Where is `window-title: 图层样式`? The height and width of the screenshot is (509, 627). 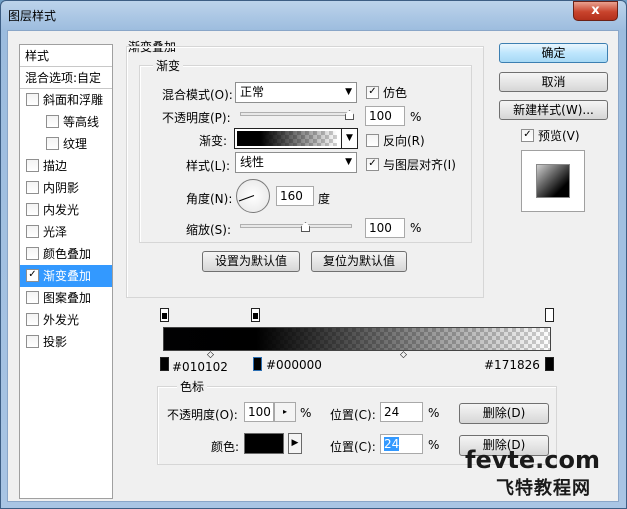
window-title: 图层样式 is located at coordinates (32, 16).